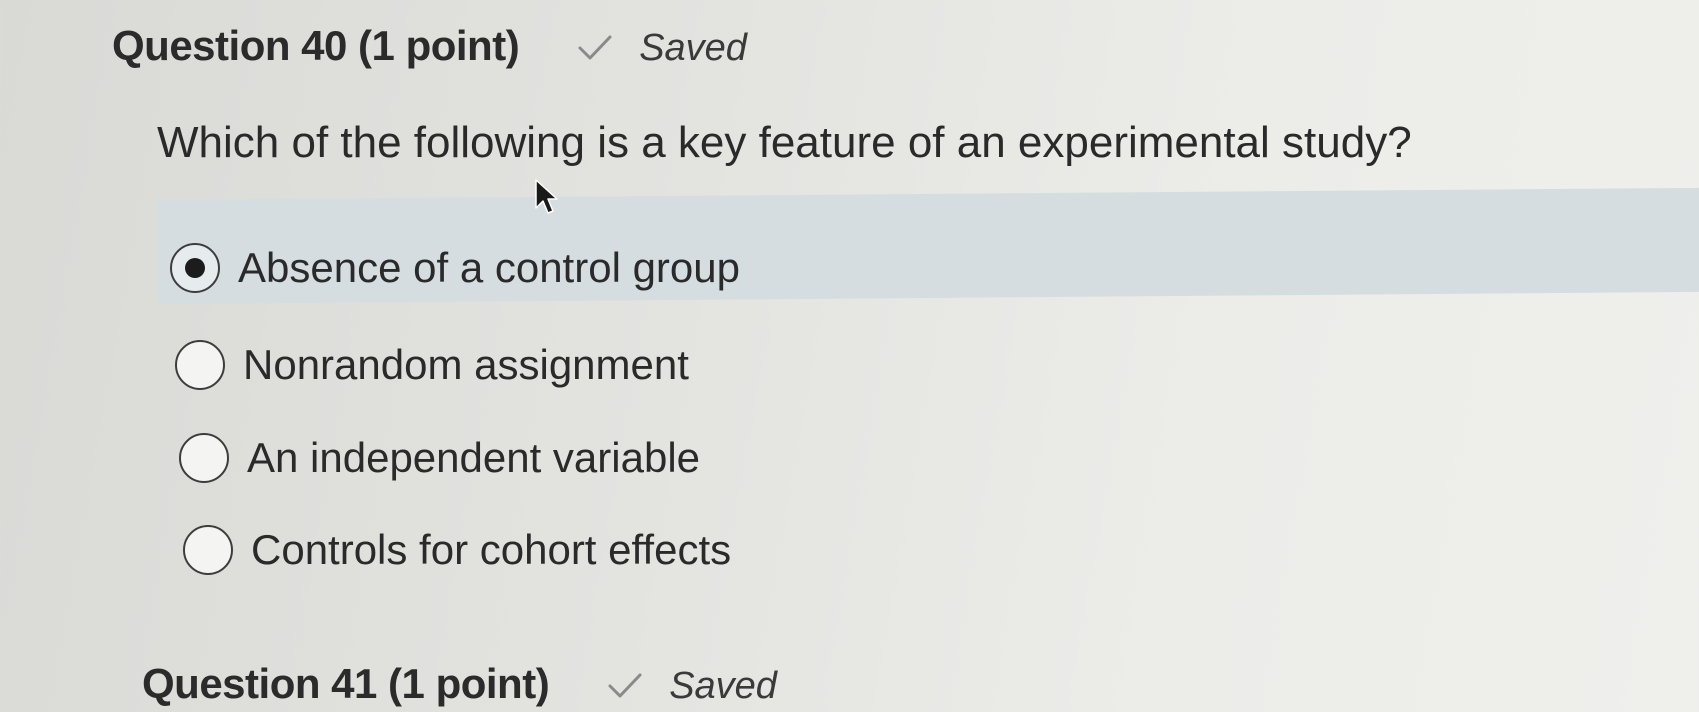  Describe the element at coordinates (546, 196) in the screenshot. I see `mouse-cursor-icon` at that location.